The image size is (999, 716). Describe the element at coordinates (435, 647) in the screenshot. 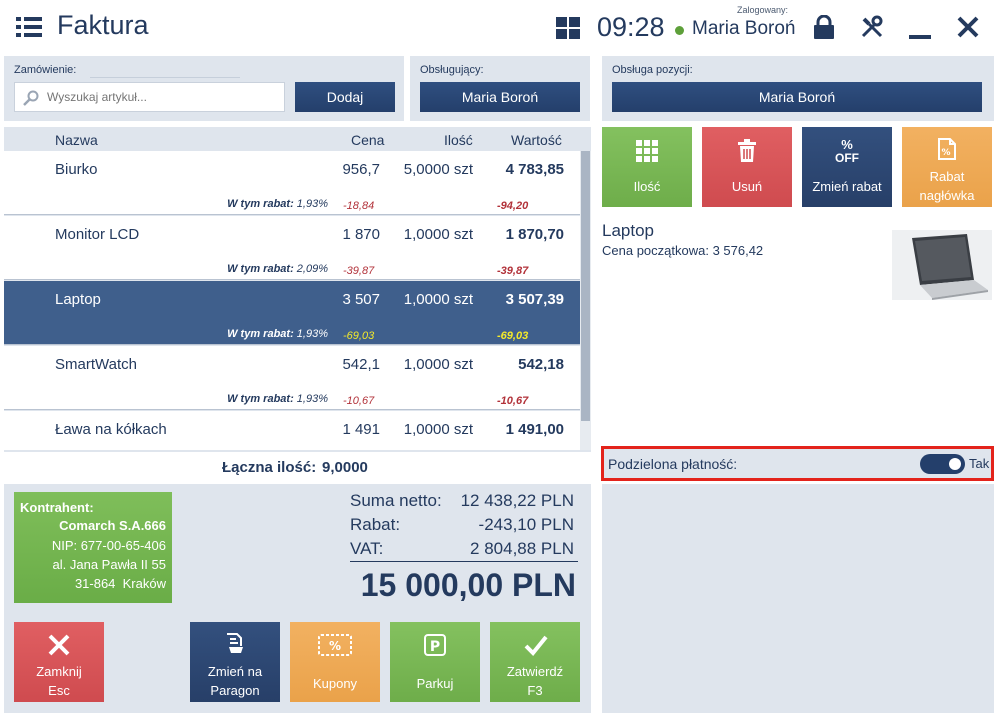

I see `svg-text: P` at that location.